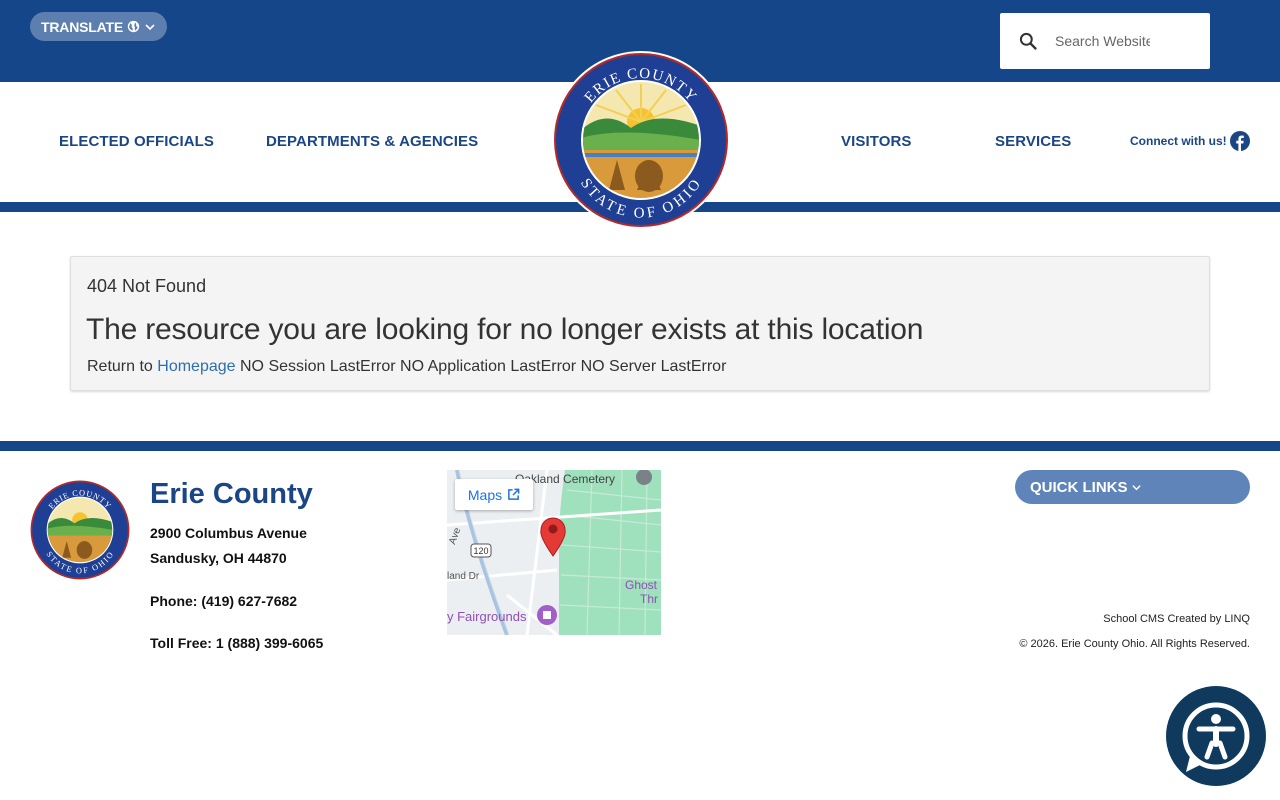  What do you see at coordinates (1216, 736) in the screenshot?
I see `accessibility-icon` at bounding box center [1216, 736].